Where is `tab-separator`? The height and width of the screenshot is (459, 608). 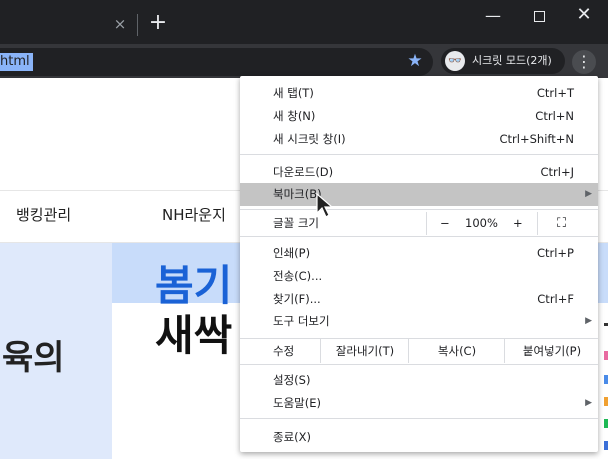 tab-separator is located at coordinates (137, 25).